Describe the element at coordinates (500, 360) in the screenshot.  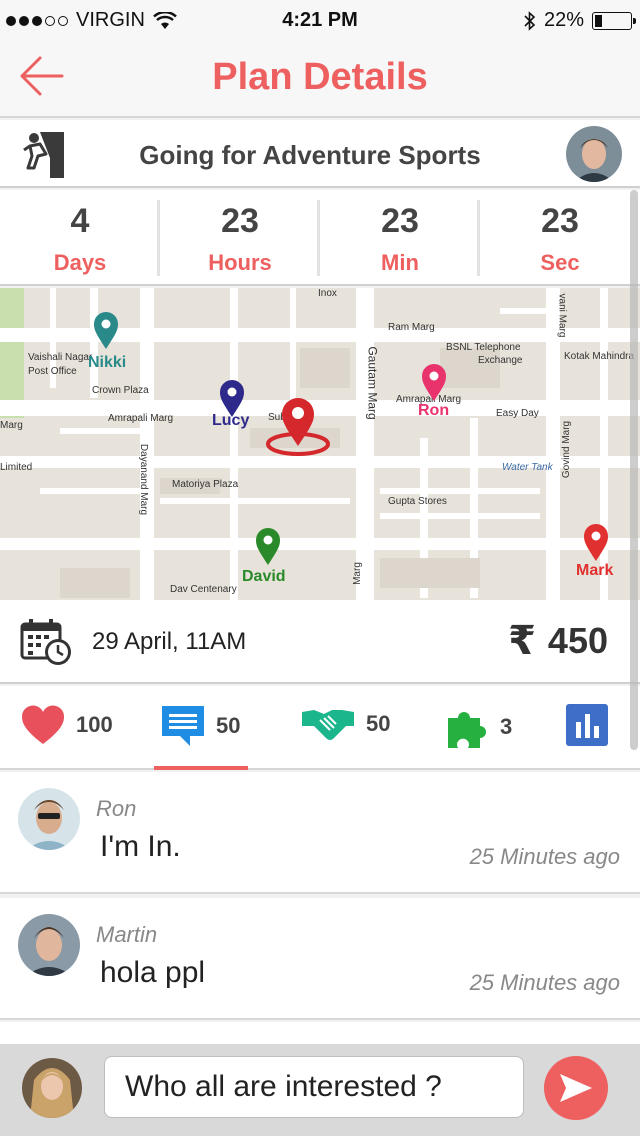
I see `map-label: Exchange` at that location.